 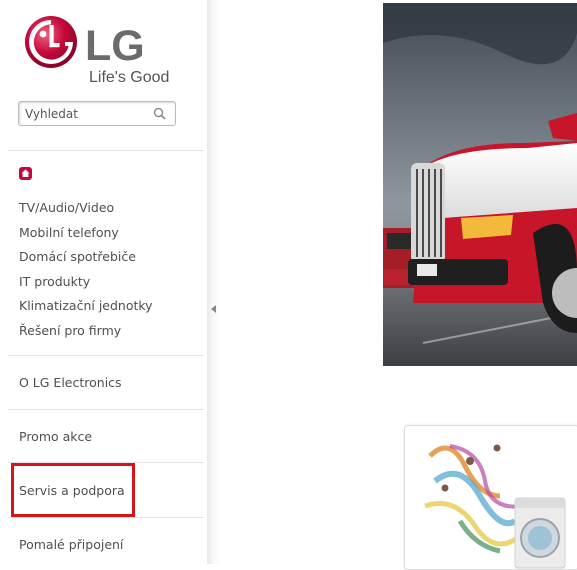 I want to click on promo-link: Promo akce, so click(x=55, y=436).